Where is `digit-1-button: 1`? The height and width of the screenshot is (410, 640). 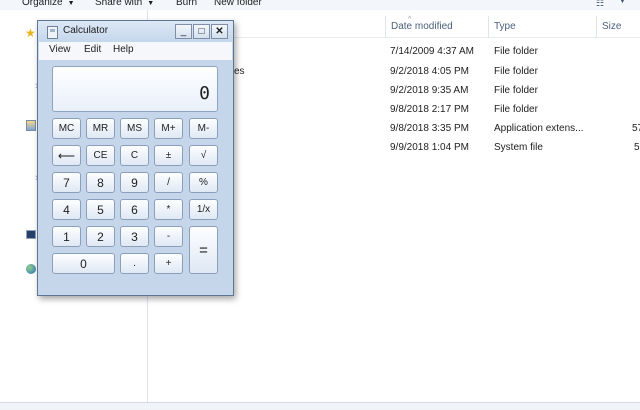 digit-1-button: 1 is located at coordinates (66, 236).